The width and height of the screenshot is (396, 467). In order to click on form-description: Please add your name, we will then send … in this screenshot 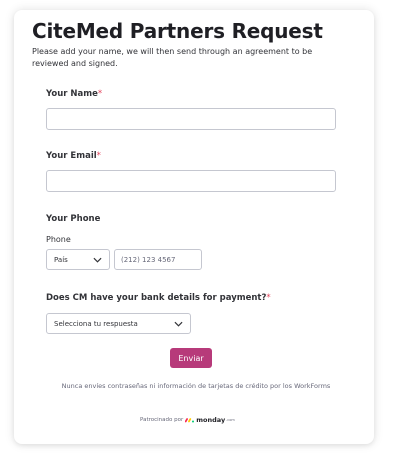, I will do `click(172, 57)`.